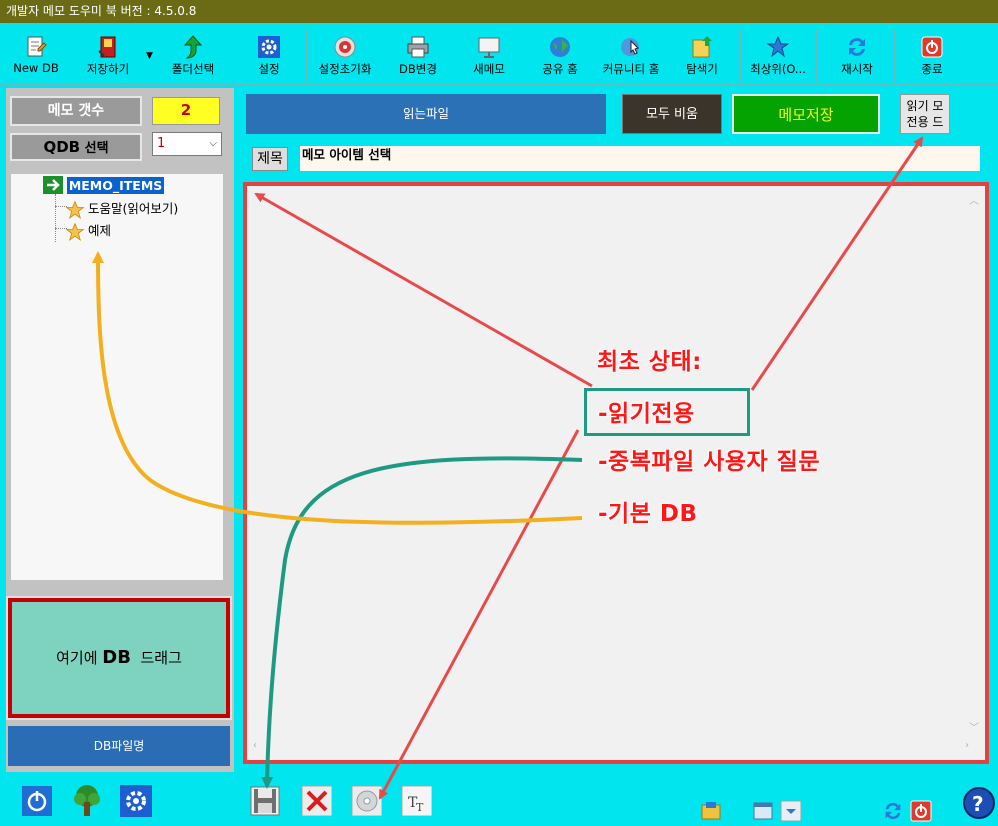 This screenshot has height=826, width=998. I want to click on floppy-disk-icon, so click(265, 801).